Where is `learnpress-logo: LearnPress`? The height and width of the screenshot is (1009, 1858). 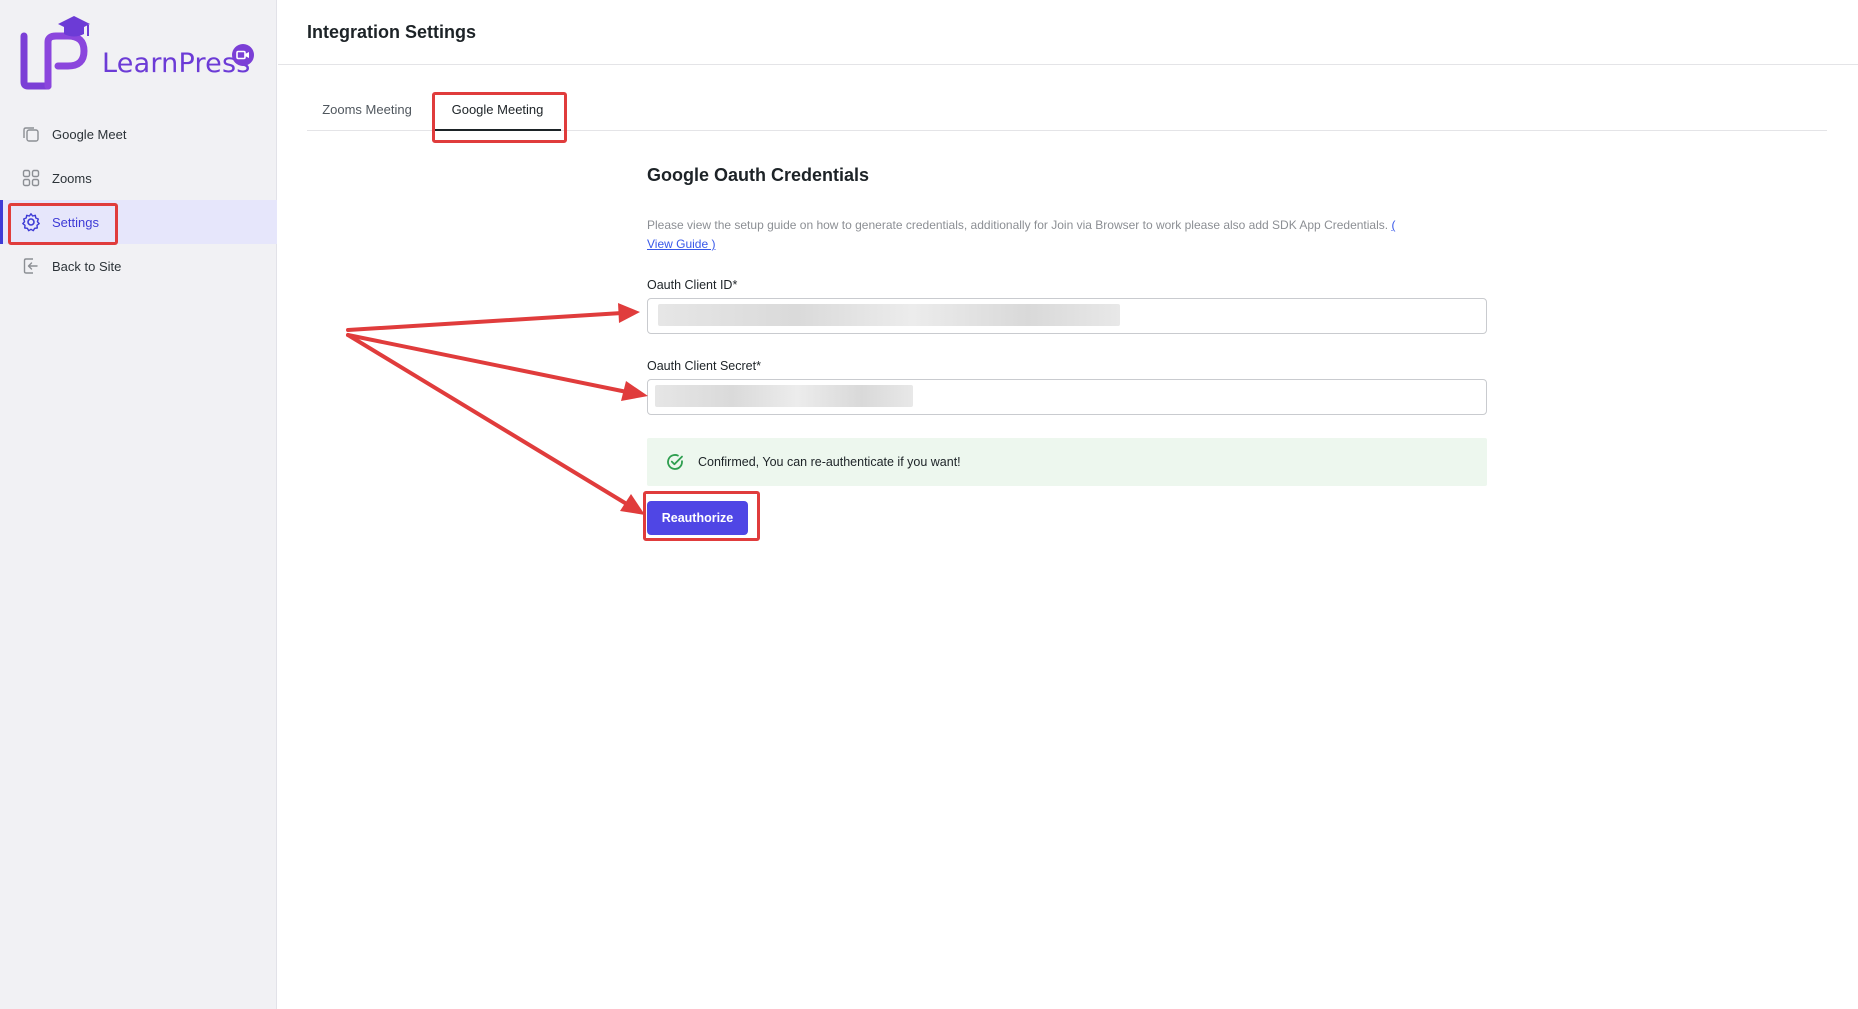
learnpress-logo: LearnPress is located at coordinates (138, 53).